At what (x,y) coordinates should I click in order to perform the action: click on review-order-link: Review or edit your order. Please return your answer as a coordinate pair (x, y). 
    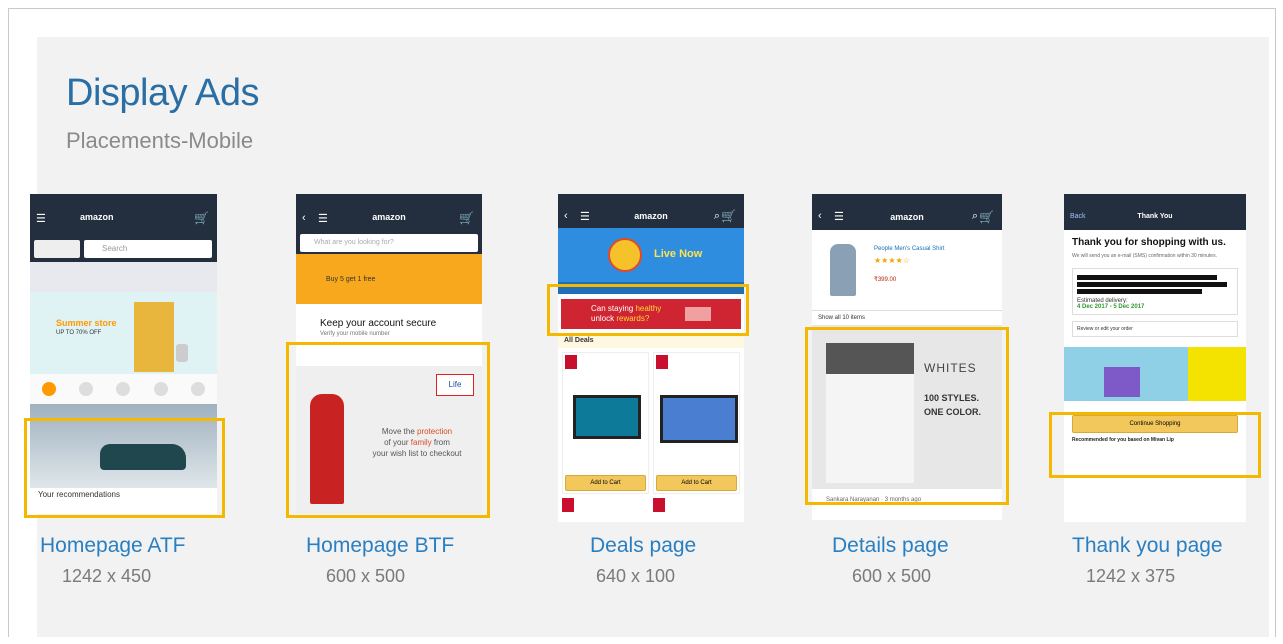
    Looking at the image, I should click on (1155, 329).